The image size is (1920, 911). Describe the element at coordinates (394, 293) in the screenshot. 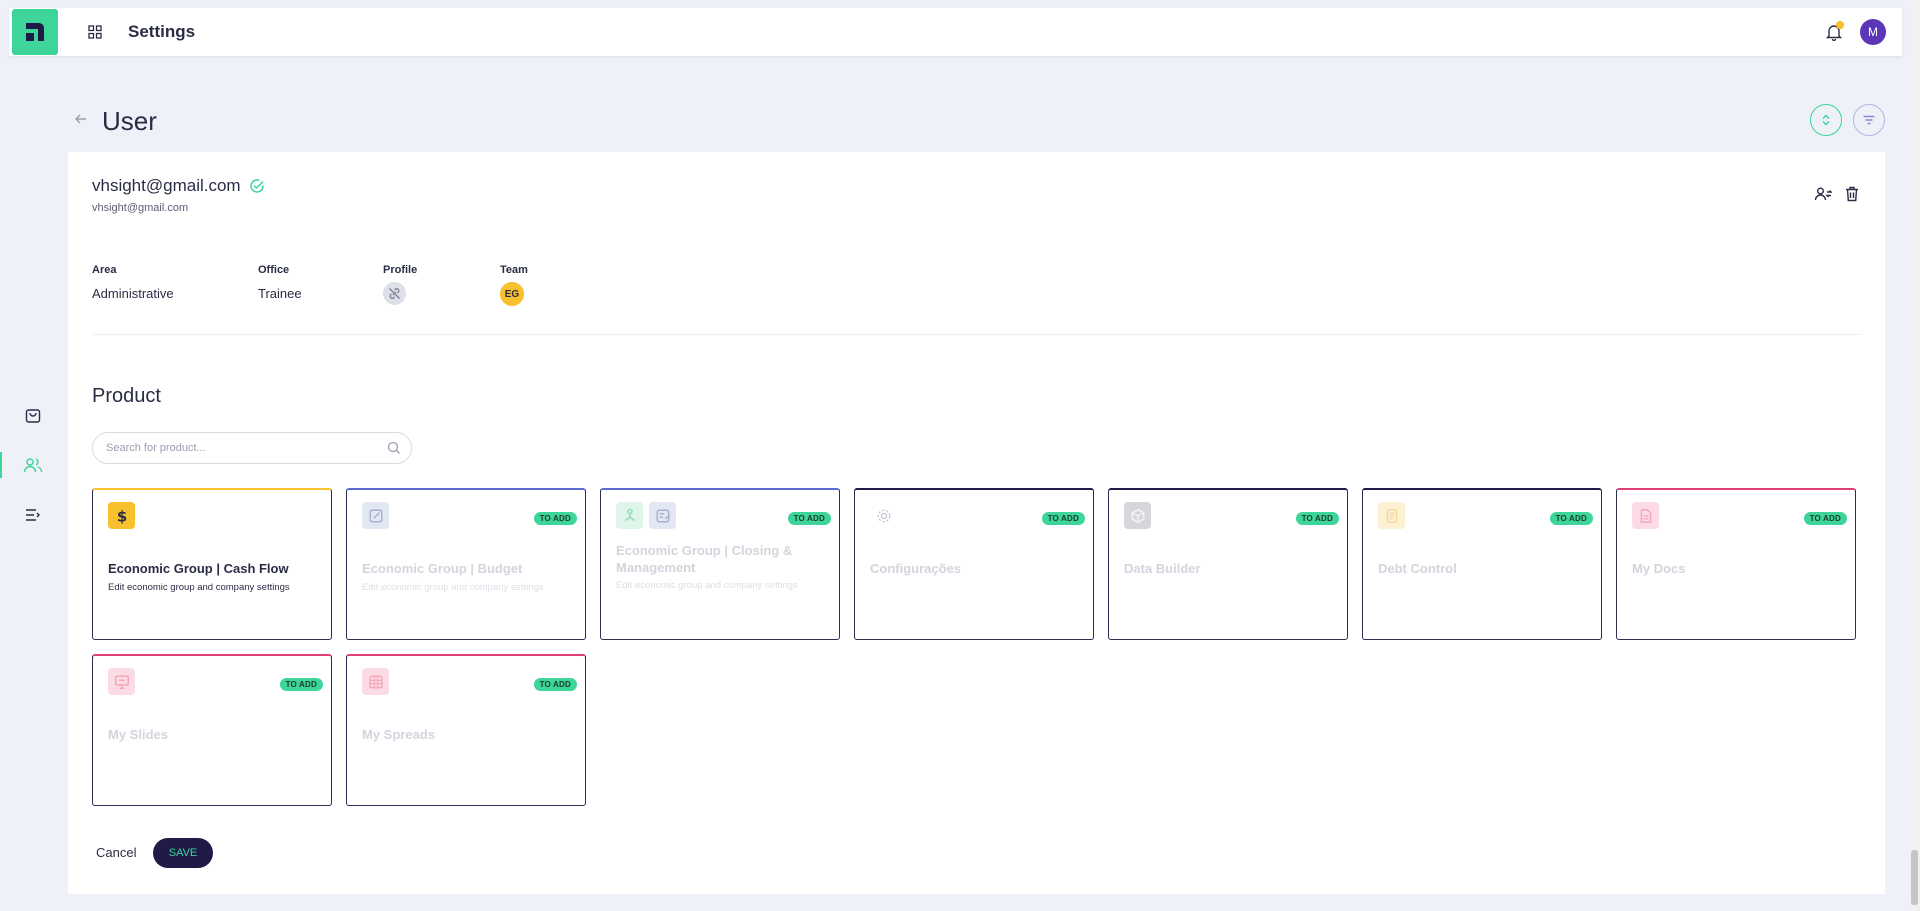

I see `unlink-icon` at that location.